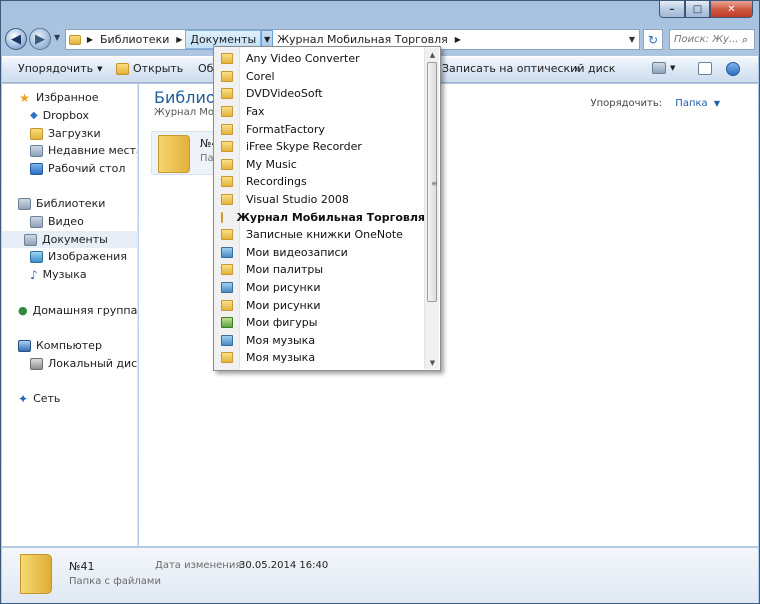 The image size is (760, 604). What do you see at coordinates (260, 76) in the screenshot?
I see `dropdown-item-label: Corel` at bounding box center [260, 76].